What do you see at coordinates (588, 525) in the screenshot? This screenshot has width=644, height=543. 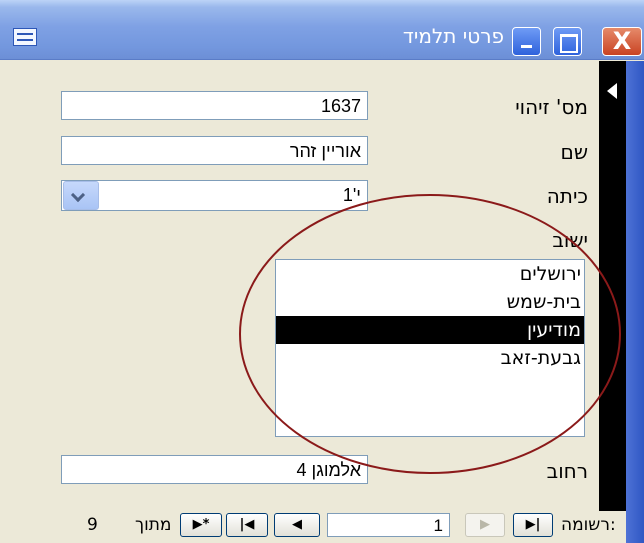 I see `record-label: רשומה:` at bounding box center [588, 525].